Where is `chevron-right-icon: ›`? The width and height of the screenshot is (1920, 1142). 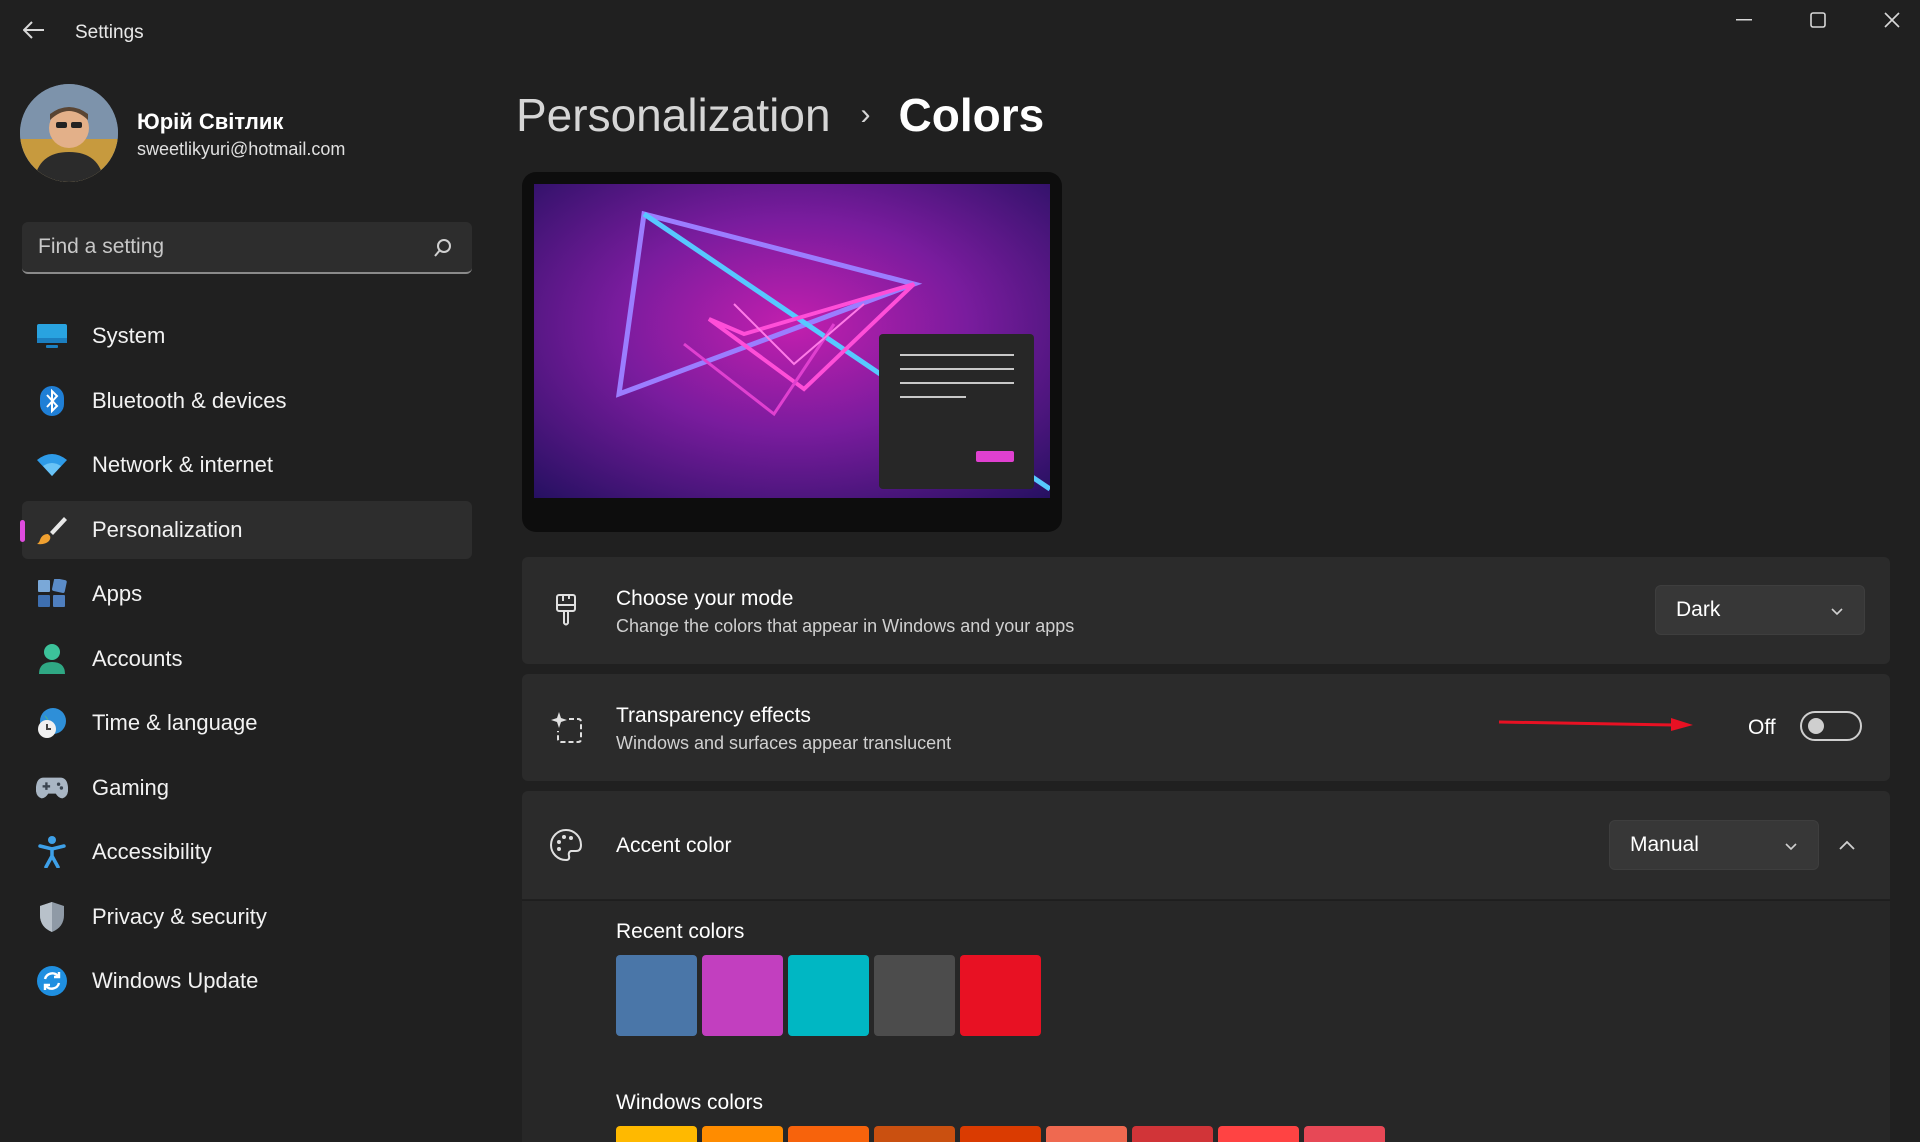
chevron-right-icon: › is located at coordinates (865, 114).